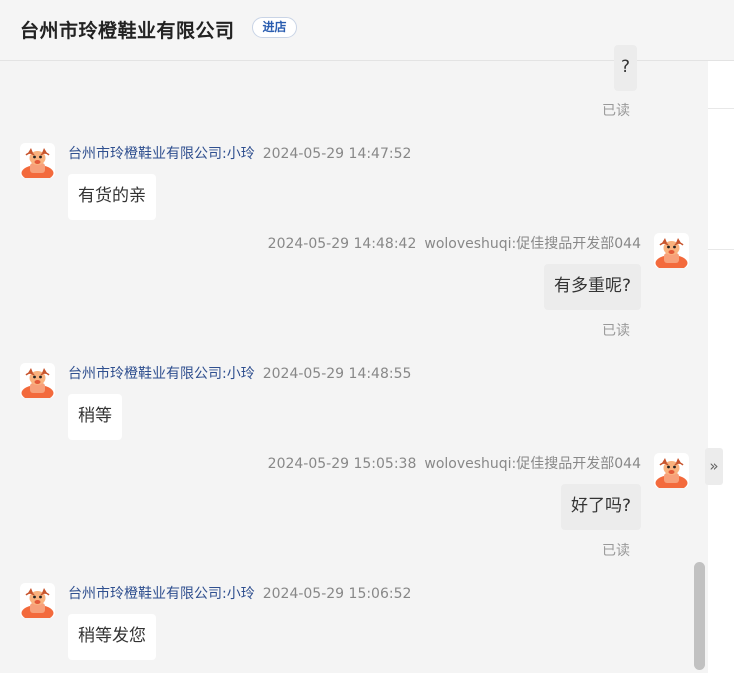 This screenshot has width=734, height=673. I want to click on message-time: 2024-05-29 14:48:42, so click(342, 244).